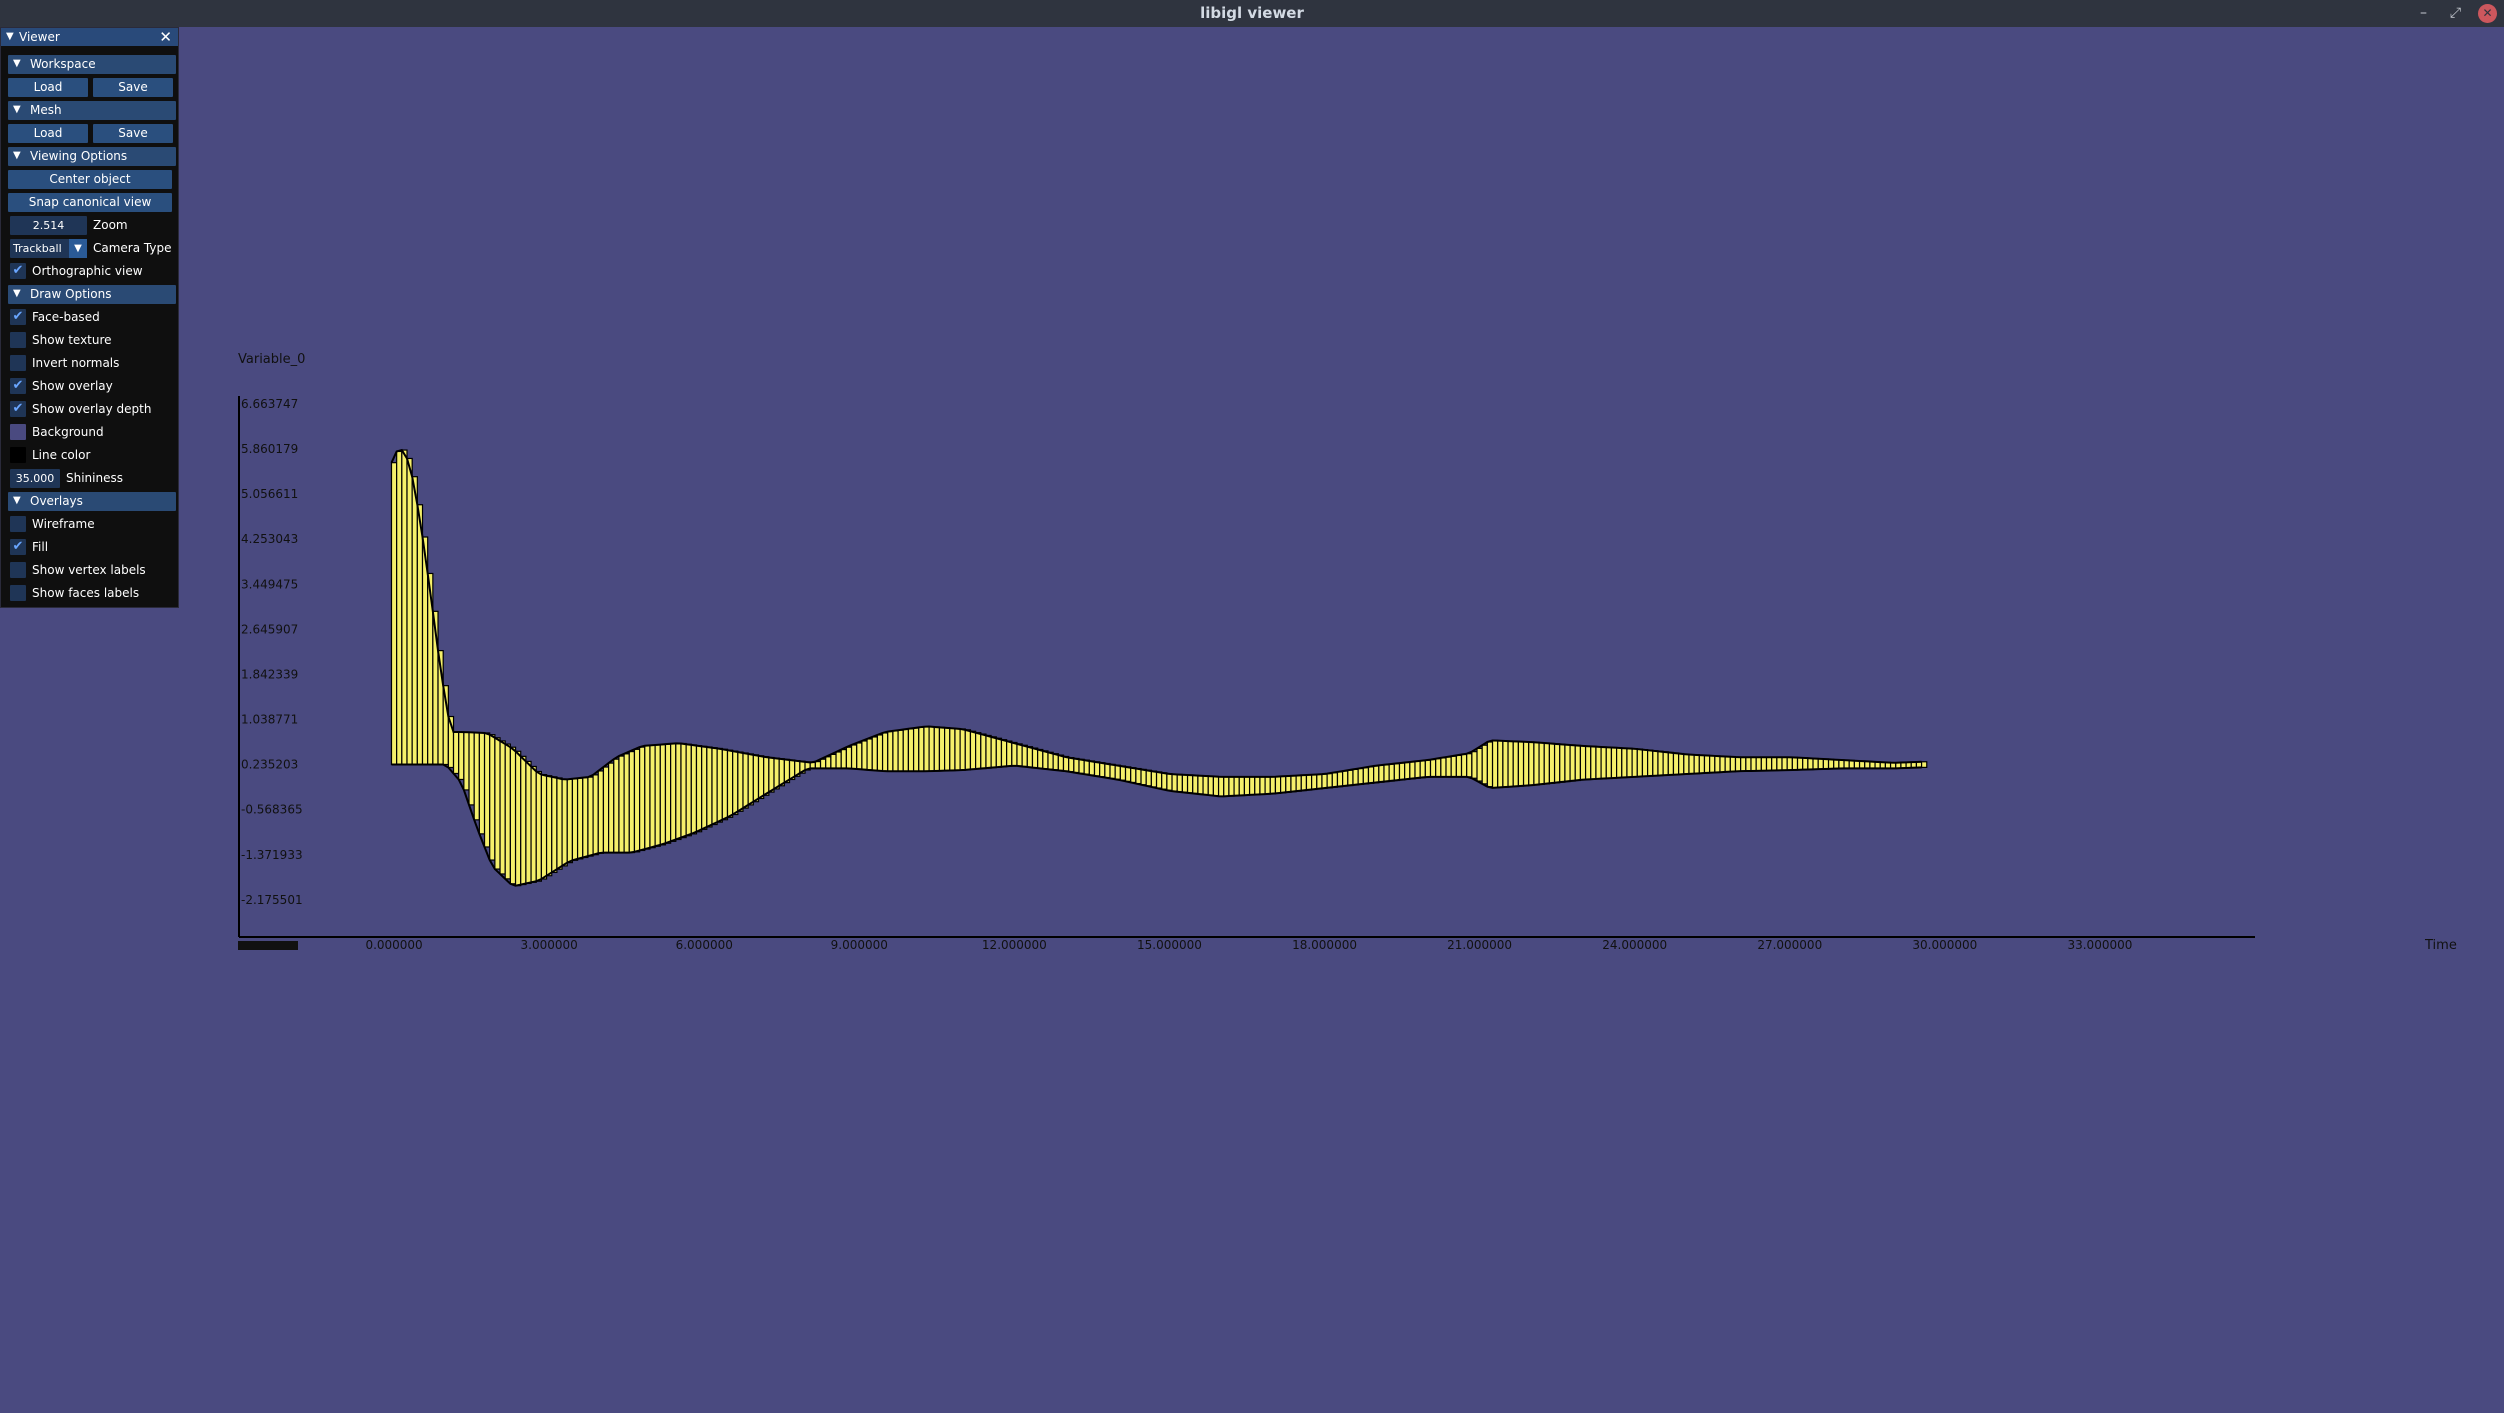  What do you see at coordinates (704, 945) in the screenshot?
I see `x-tick-label: 6.000000` at bounding box center [704, 945].